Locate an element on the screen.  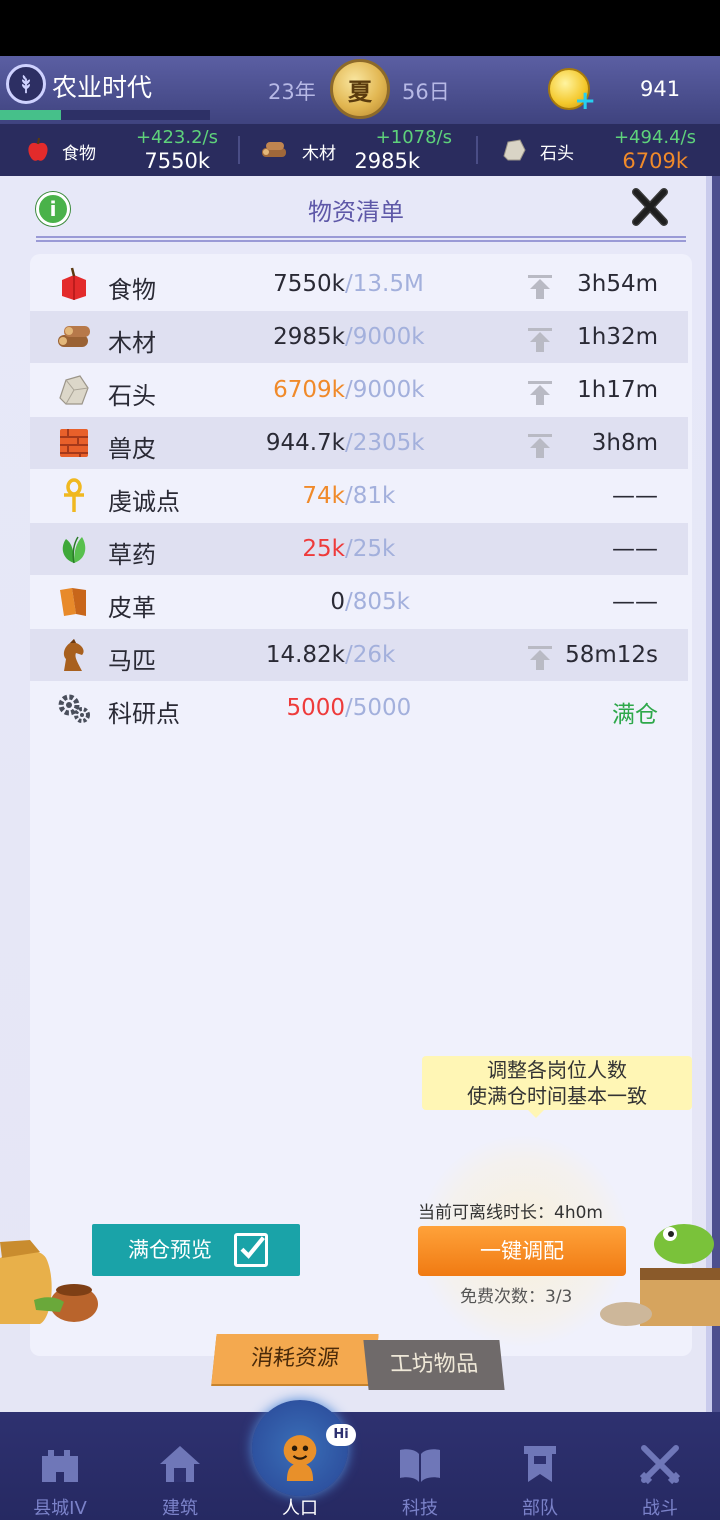
tab-workshop-items: 工坊物品 is located at coordinates (434, 1365).